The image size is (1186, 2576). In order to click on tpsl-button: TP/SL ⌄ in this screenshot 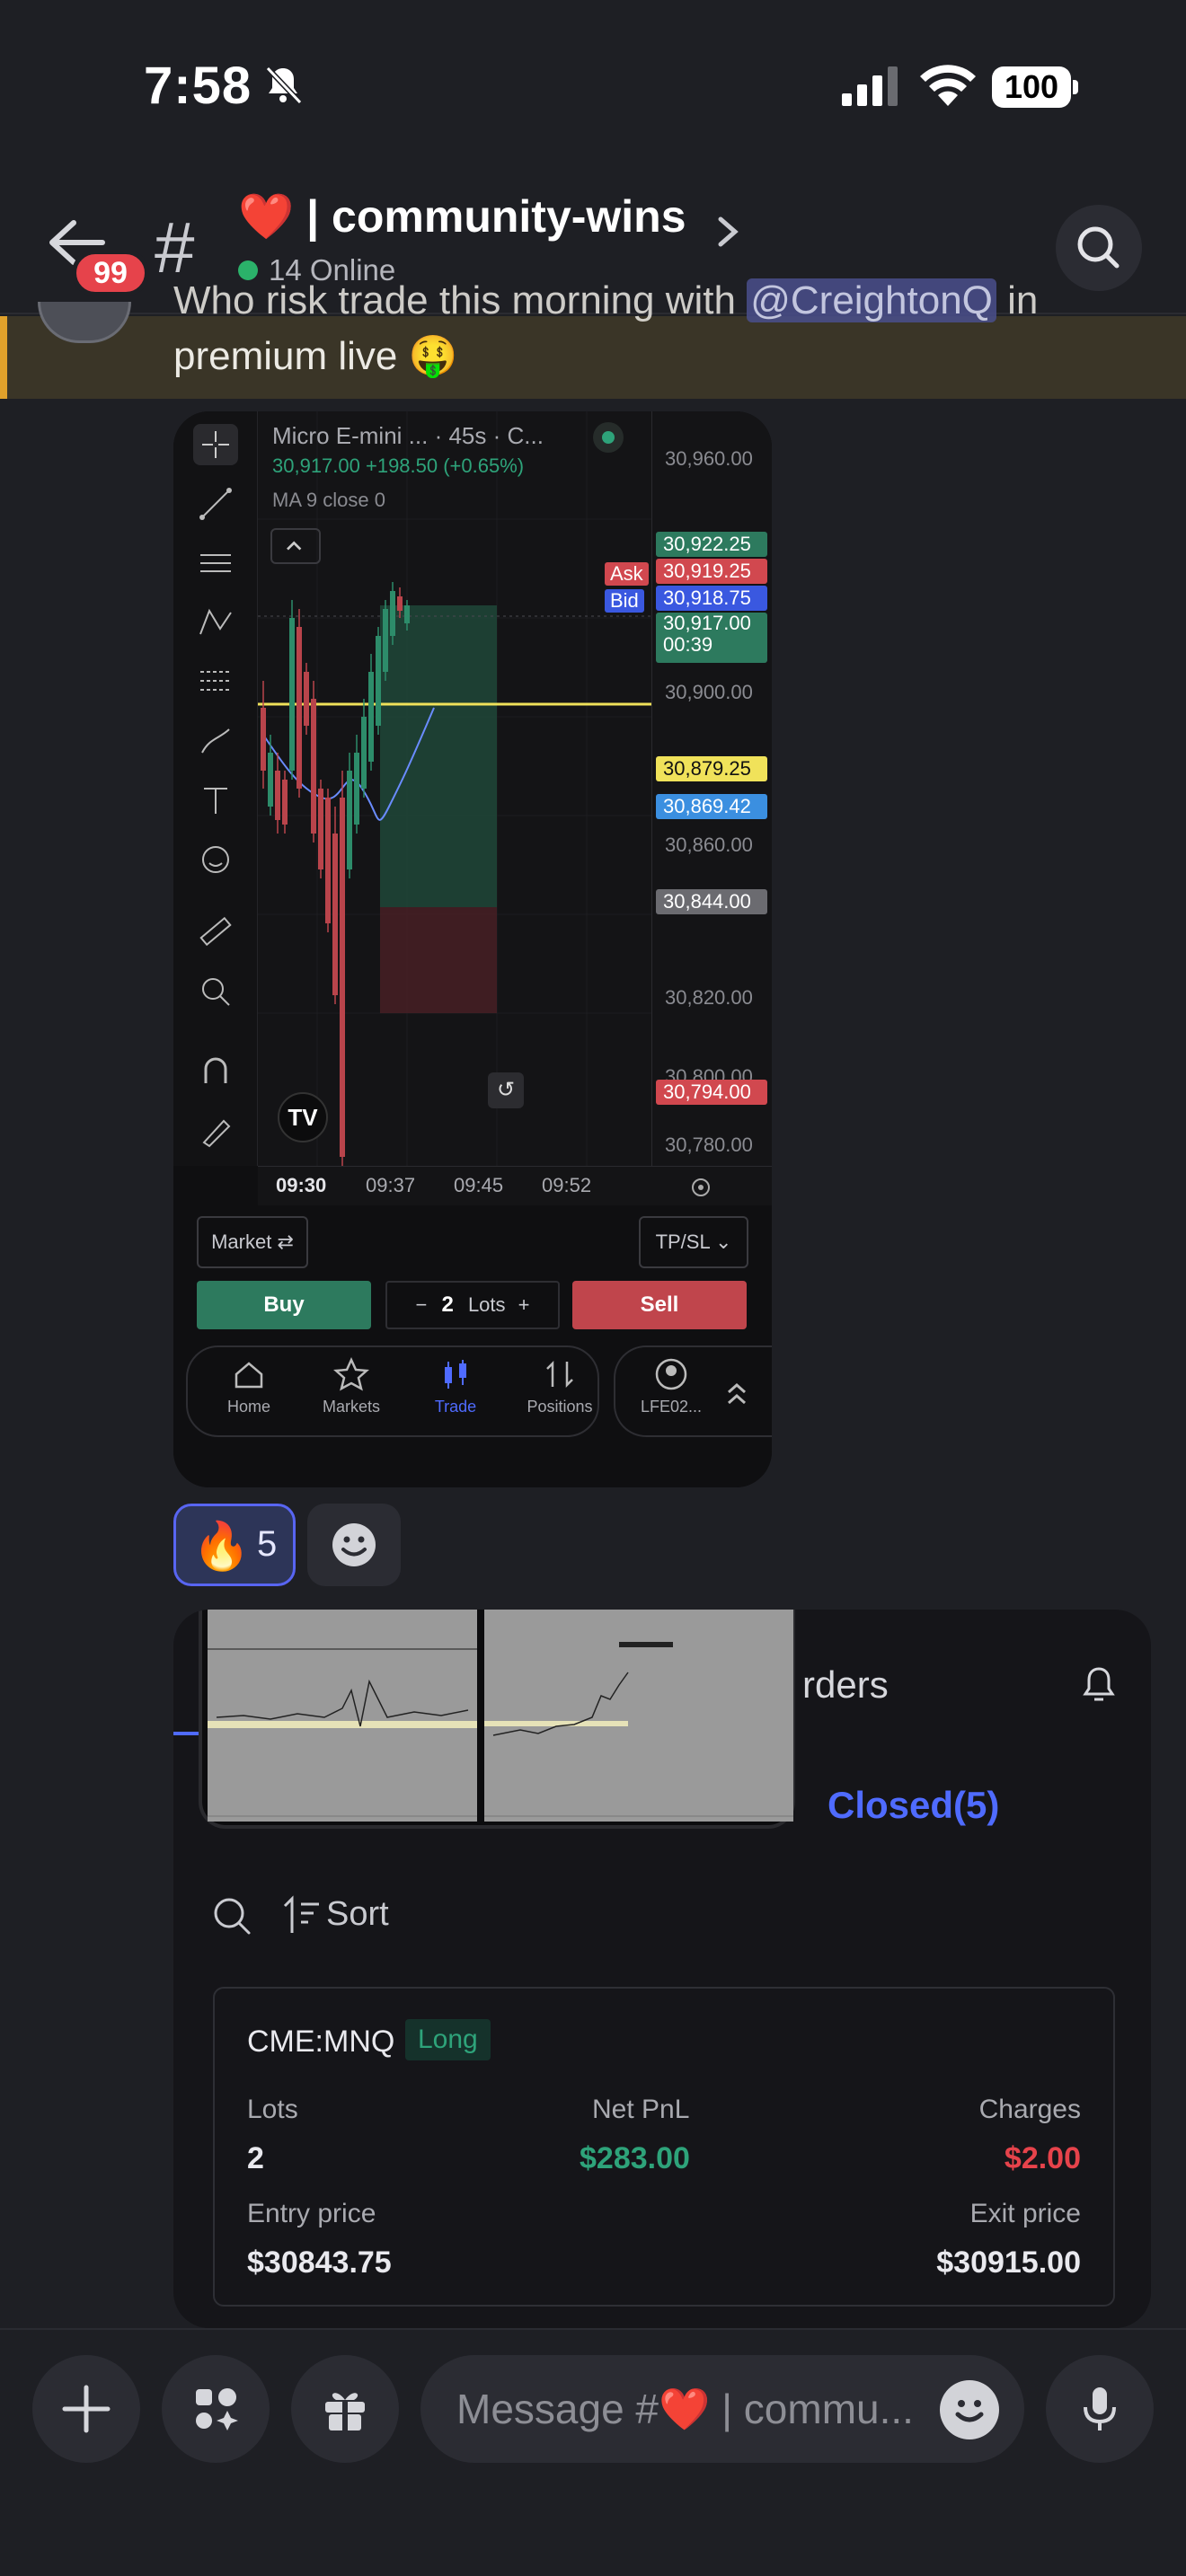, I will do `click(693, 1242)`.